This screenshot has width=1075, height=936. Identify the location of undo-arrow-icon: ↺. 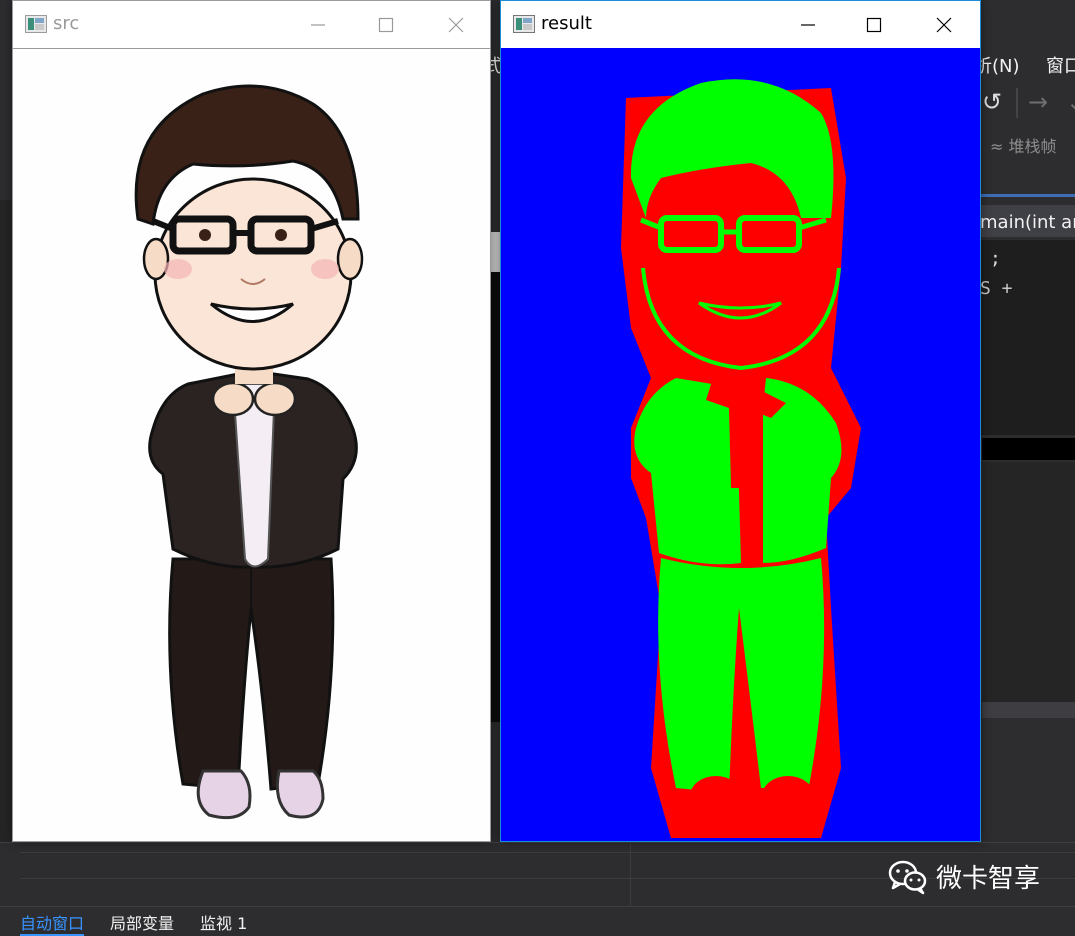
(992, 102).